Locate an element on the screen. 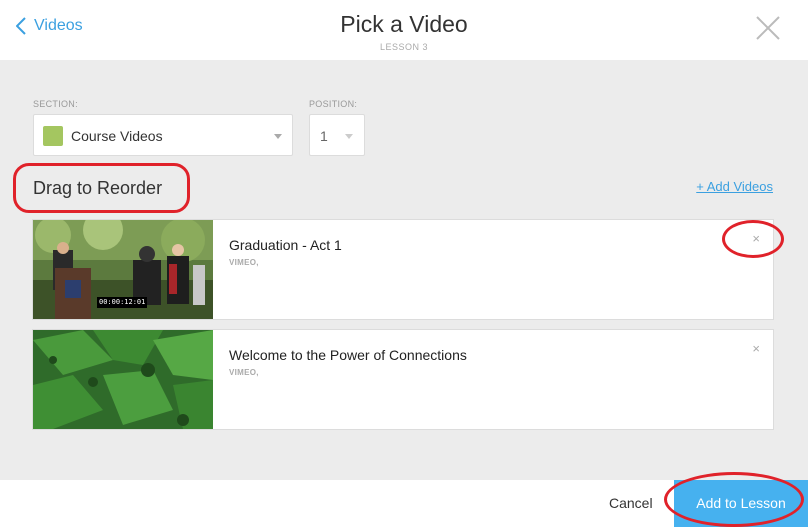  section-color-swatch is located at coordinates (53, 136).